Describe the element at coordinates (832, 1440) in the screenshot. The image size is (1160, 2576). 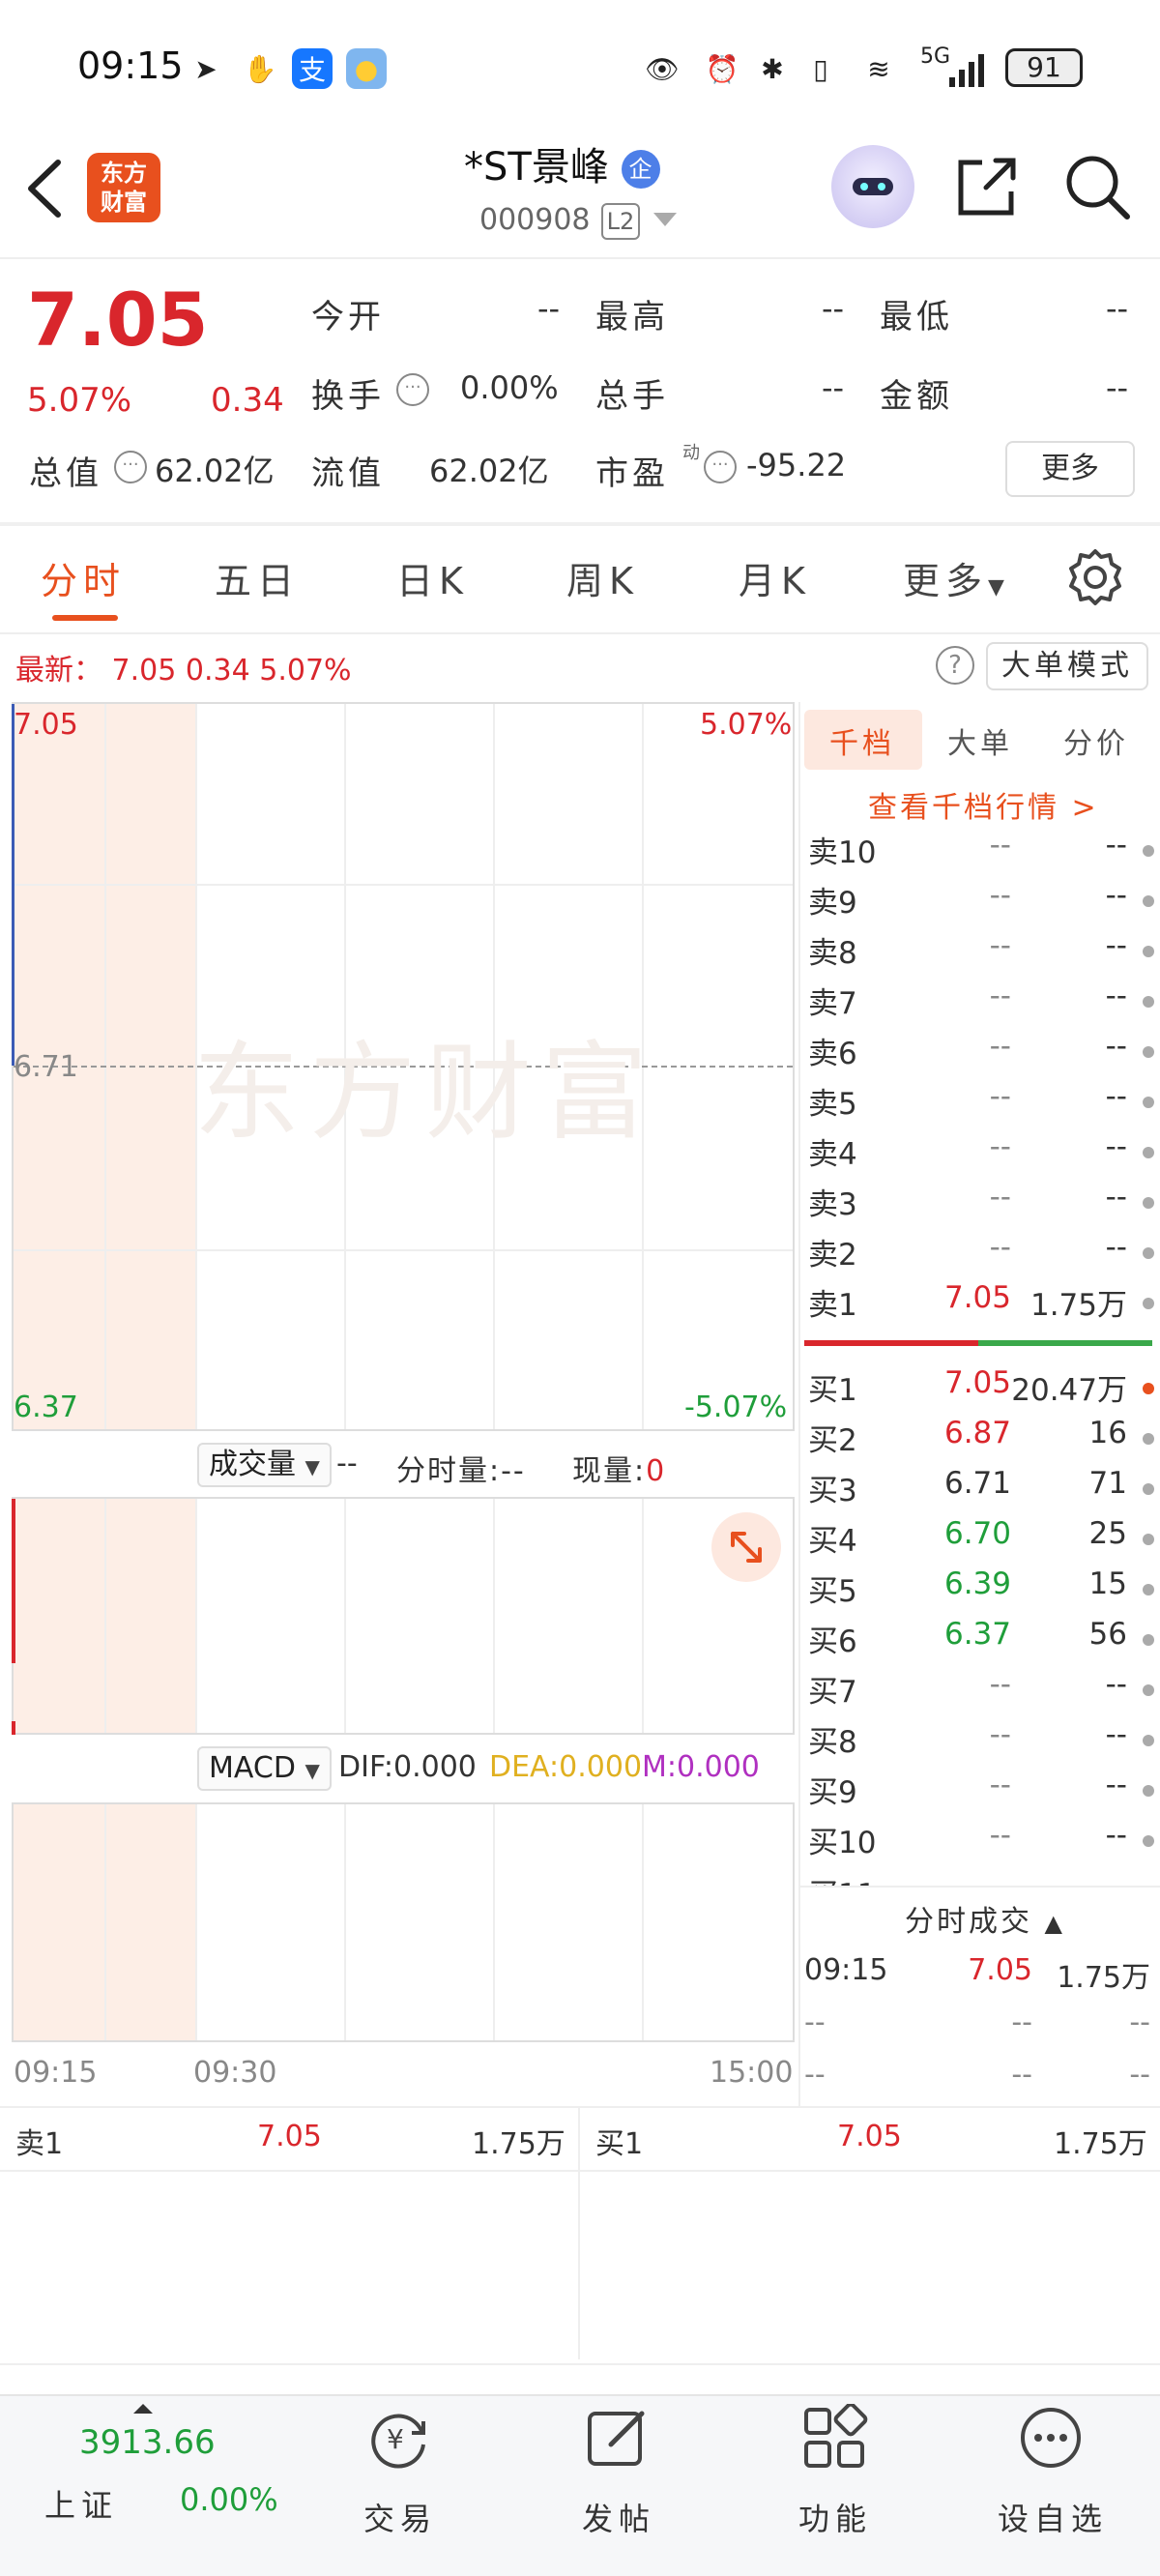
I see `bid-level: 买2` at that location.